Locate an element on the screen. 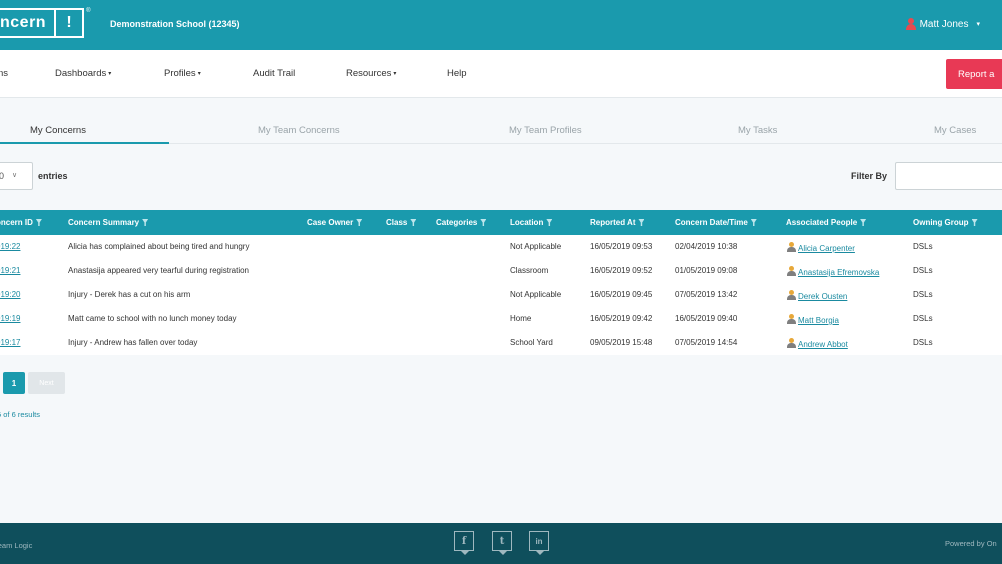 This screenshot has height=564, width=1002. reported-at-cell: 09/05/2019 15:48 is located at coordinates (621, 342).